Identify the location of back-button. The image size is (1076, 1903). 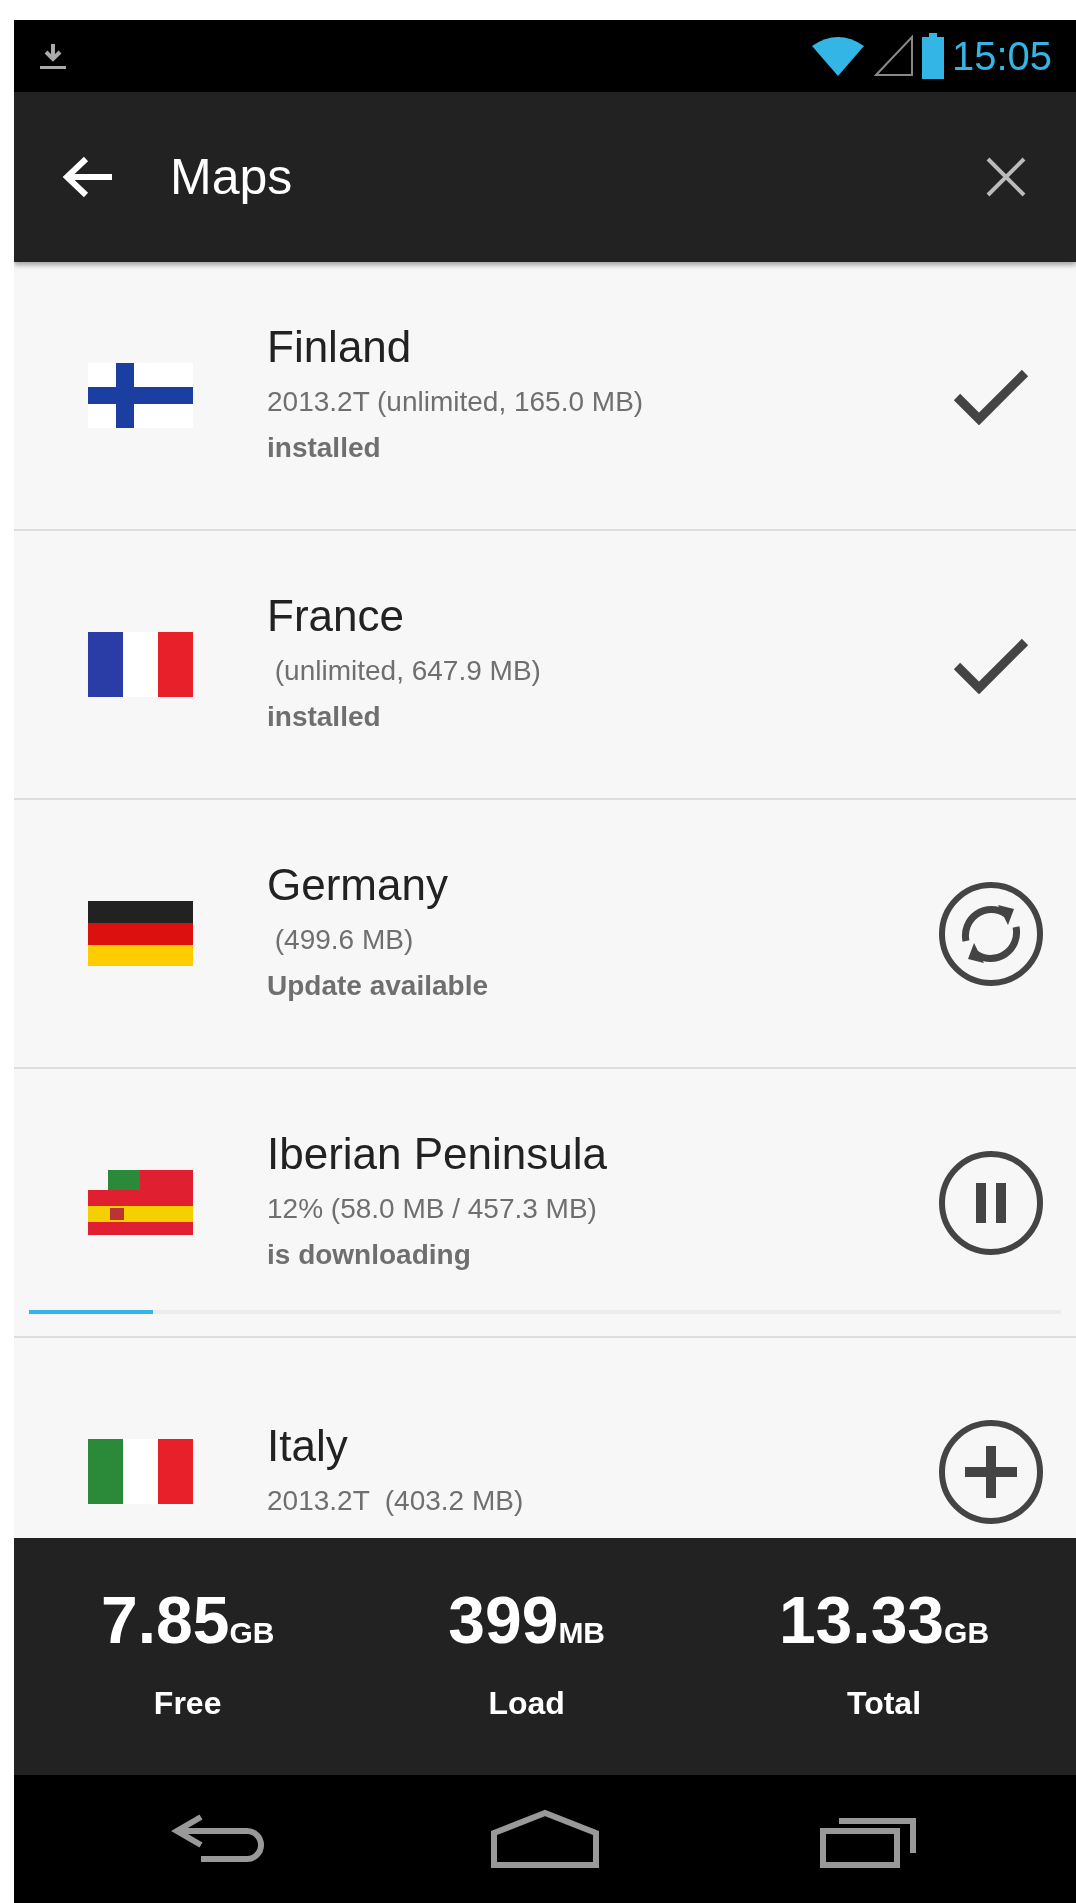
(88, 177).